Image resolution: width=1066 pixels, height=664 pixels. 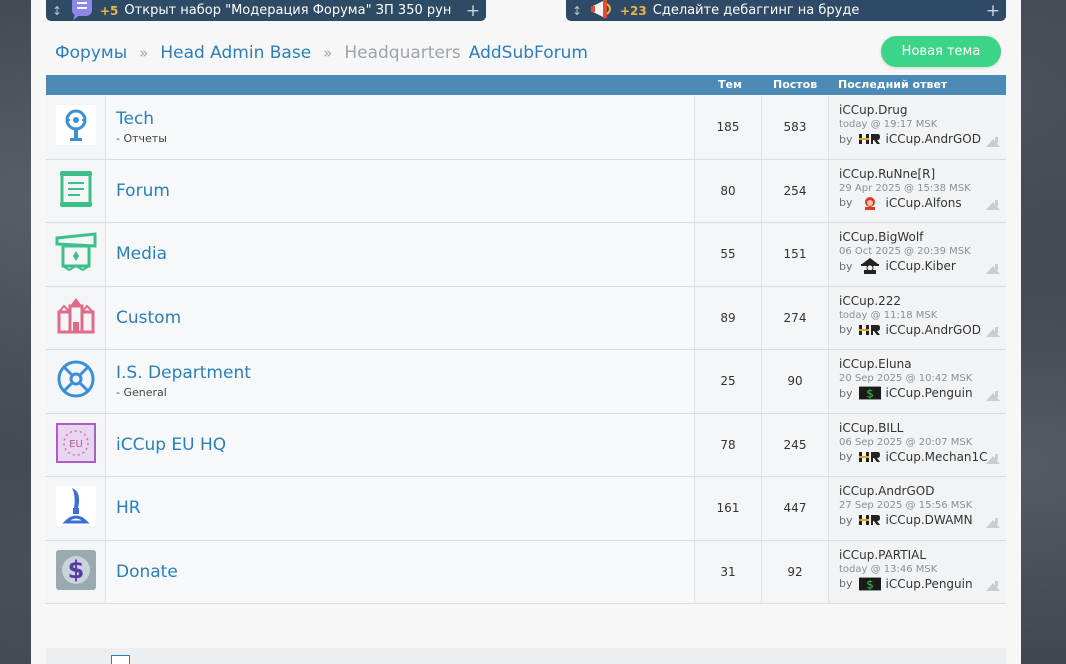 I want to click on forum-title: HR, so click(x=405, y=508).